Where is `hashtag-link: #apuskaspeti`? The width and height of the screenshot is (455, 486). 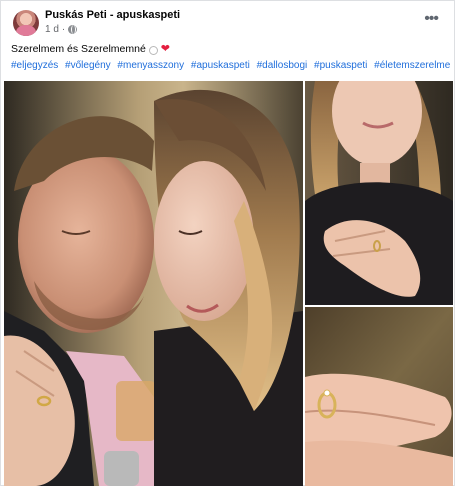 hashtag-link: #apuskaspeti is located at coordinates (220, 65).